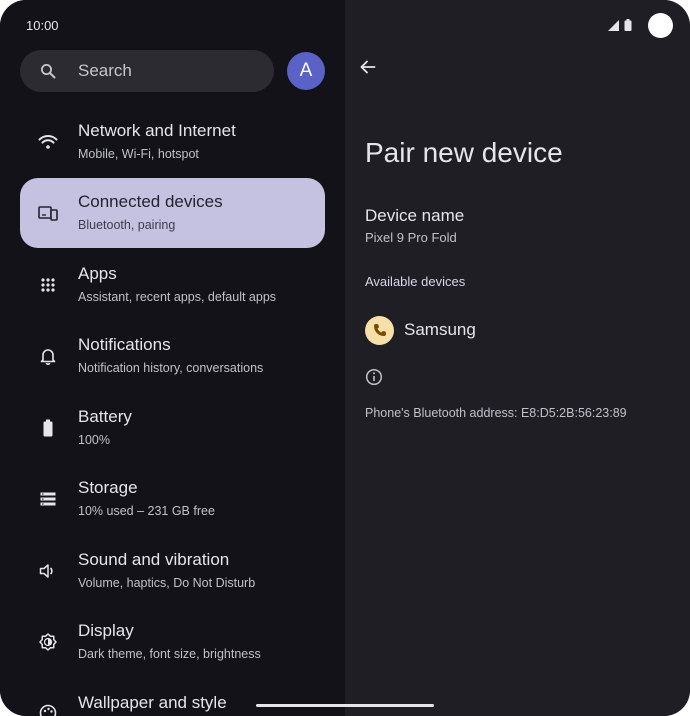 Image resolution: width=690 pixels, height=716 pixels. I want to click on display-brightness-icon, so click(48, 642).